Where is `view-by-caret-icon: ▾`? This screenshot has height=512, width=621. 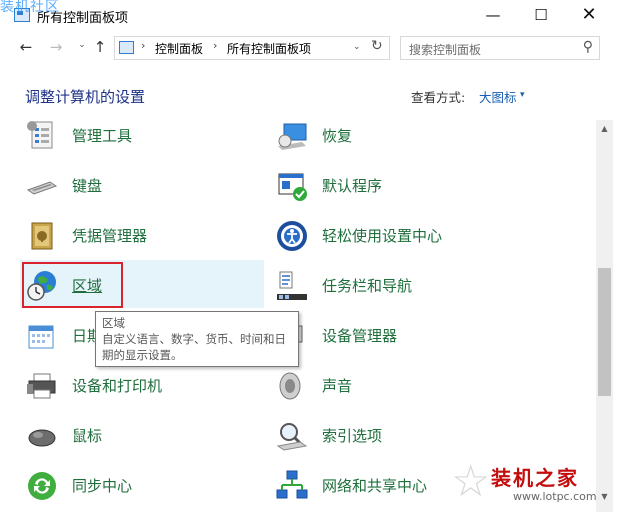
view-by-caret-icon: ▾ is located at coordinates (522, 95).